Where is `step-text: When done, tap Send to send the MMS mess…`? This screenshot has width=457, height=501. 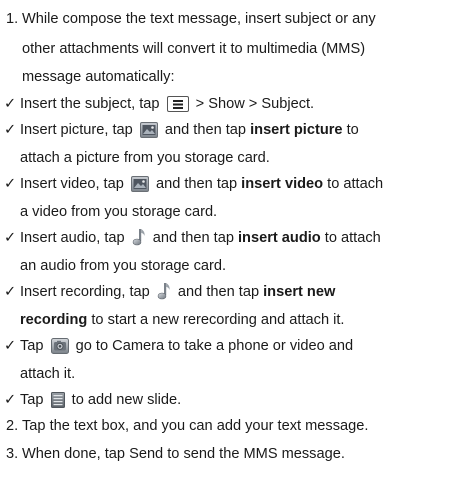
step-text: When done, tap Send to send the MMS mess… is located at coordinates (183, 454).